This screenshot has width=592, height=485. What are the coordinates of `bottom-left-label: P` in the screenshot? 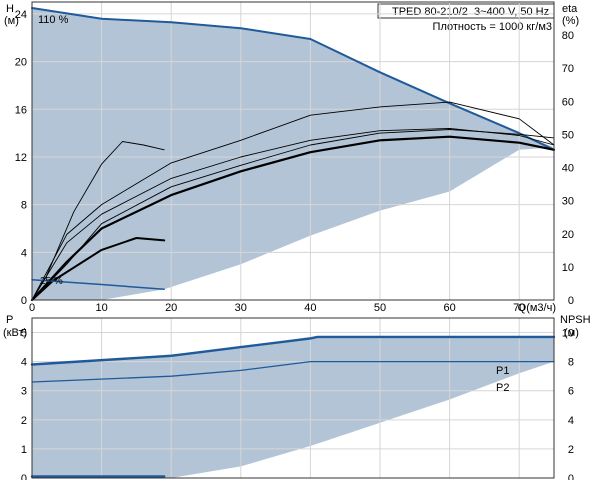 It's located at (9, 320).